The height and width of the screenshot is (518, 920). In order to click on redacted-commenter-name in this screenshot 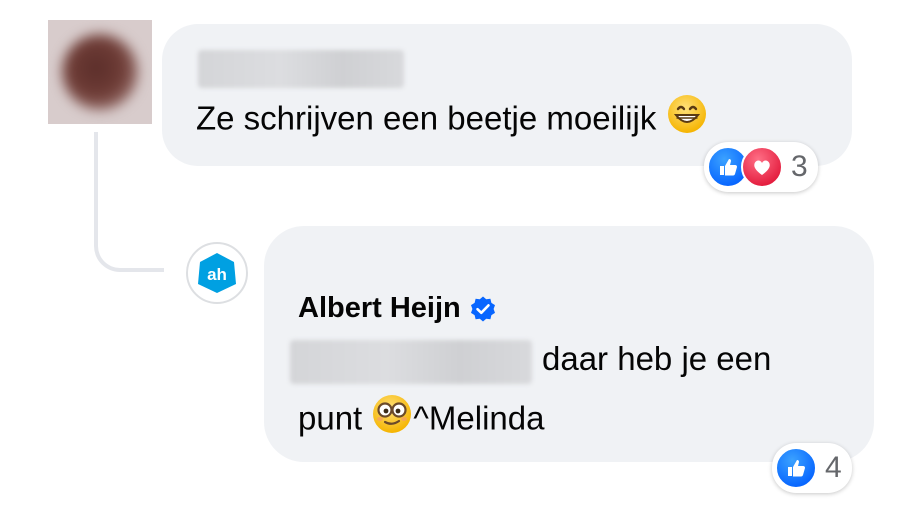, I will do `click(301, 69)`.